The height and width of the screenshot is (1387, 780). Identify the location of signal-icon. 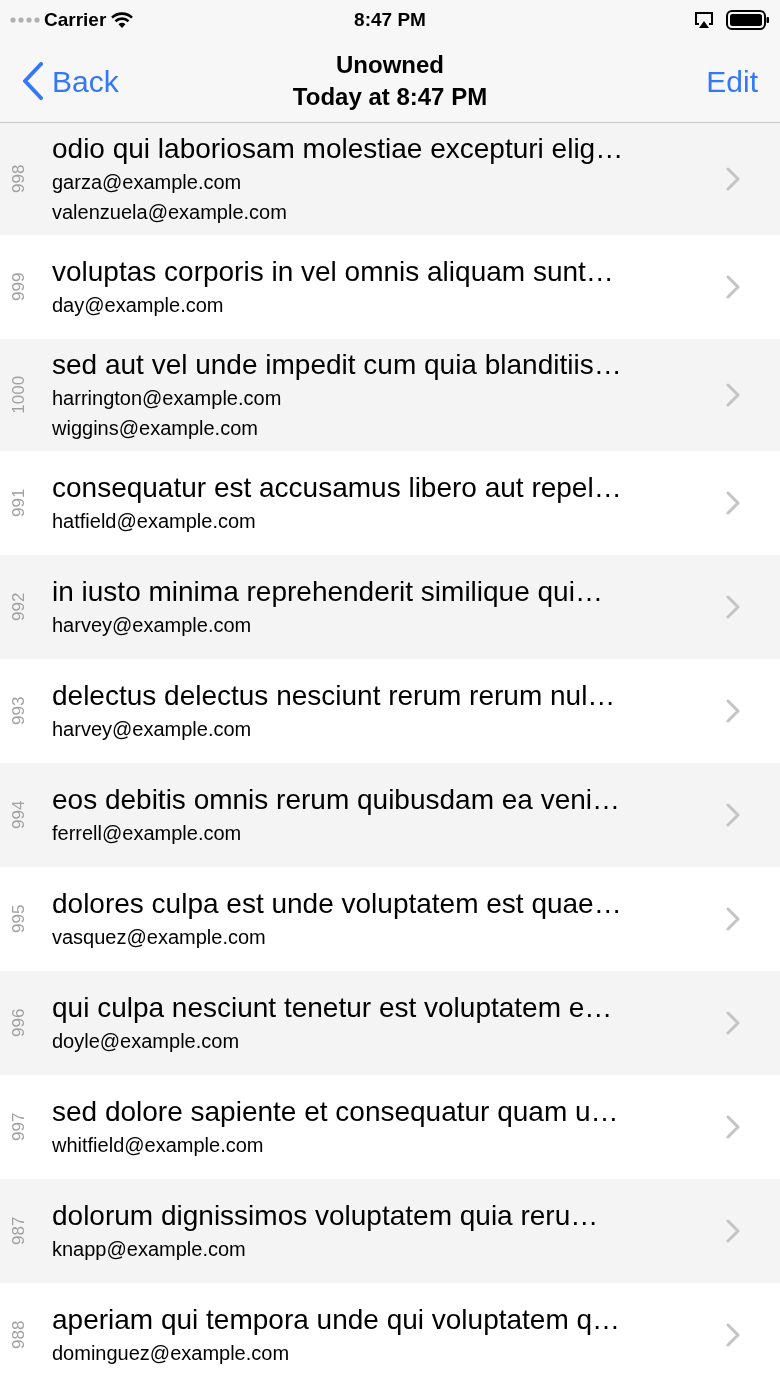
(25, 20).